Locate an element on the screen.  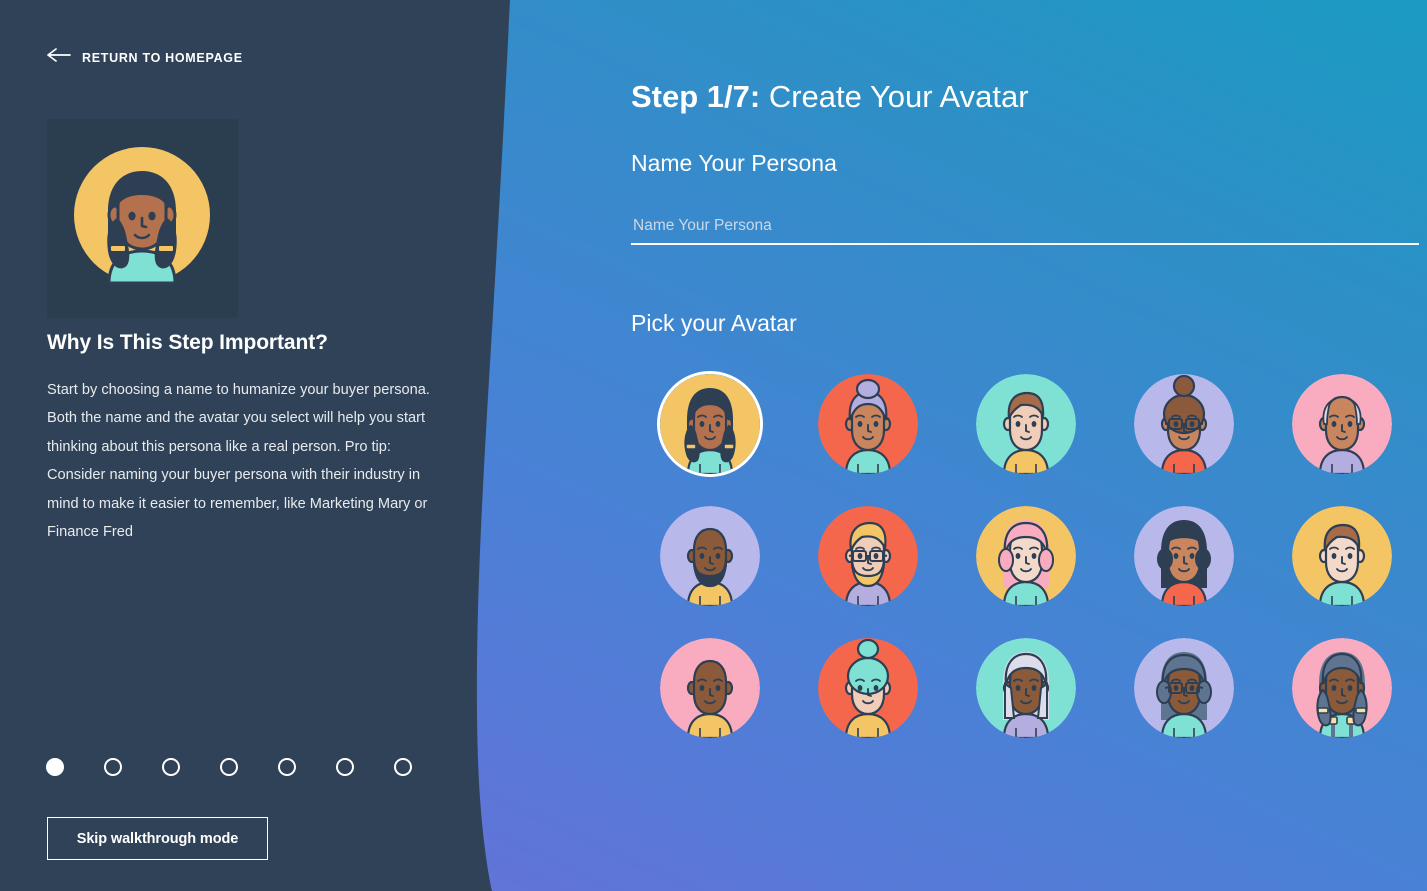
return-to-homepage-label: RETURN TO HOMEPAGE is located at coordinates (162, 57).